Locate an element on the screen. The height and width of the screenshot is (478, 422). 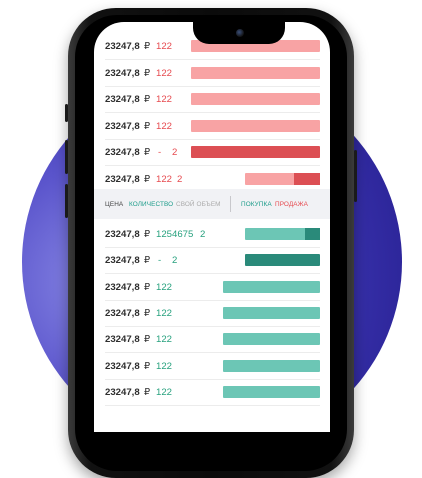
camera-icon is located at coordinates (240, 33).